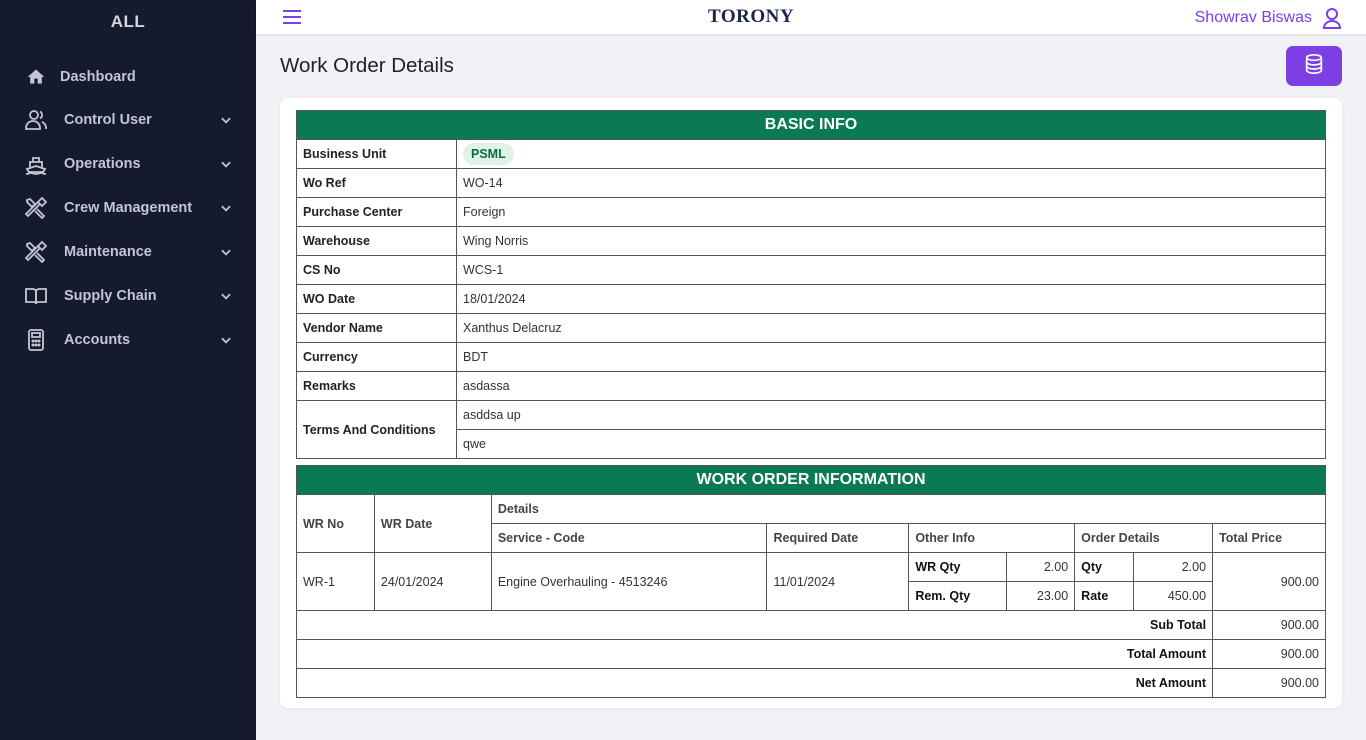  I want to click on wr-qty-value: 2.00, so click(1041, 567).